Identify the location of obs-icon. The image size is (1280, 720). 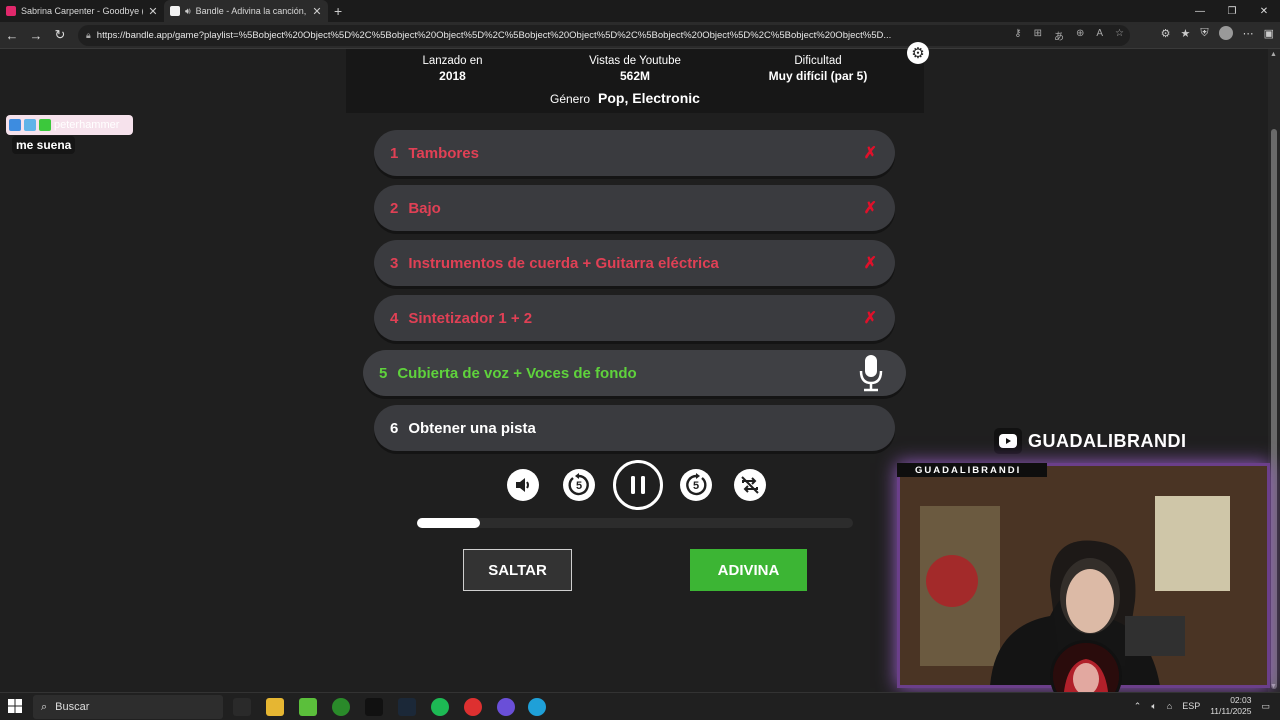
(473, 707).